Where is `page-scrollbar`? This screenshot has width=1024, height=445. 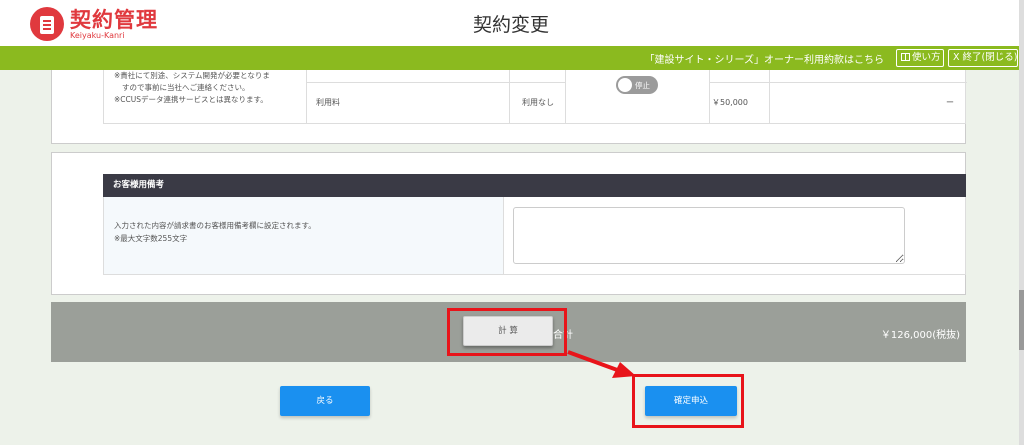
page-scrollbar is located at coordinates (1021, 222).